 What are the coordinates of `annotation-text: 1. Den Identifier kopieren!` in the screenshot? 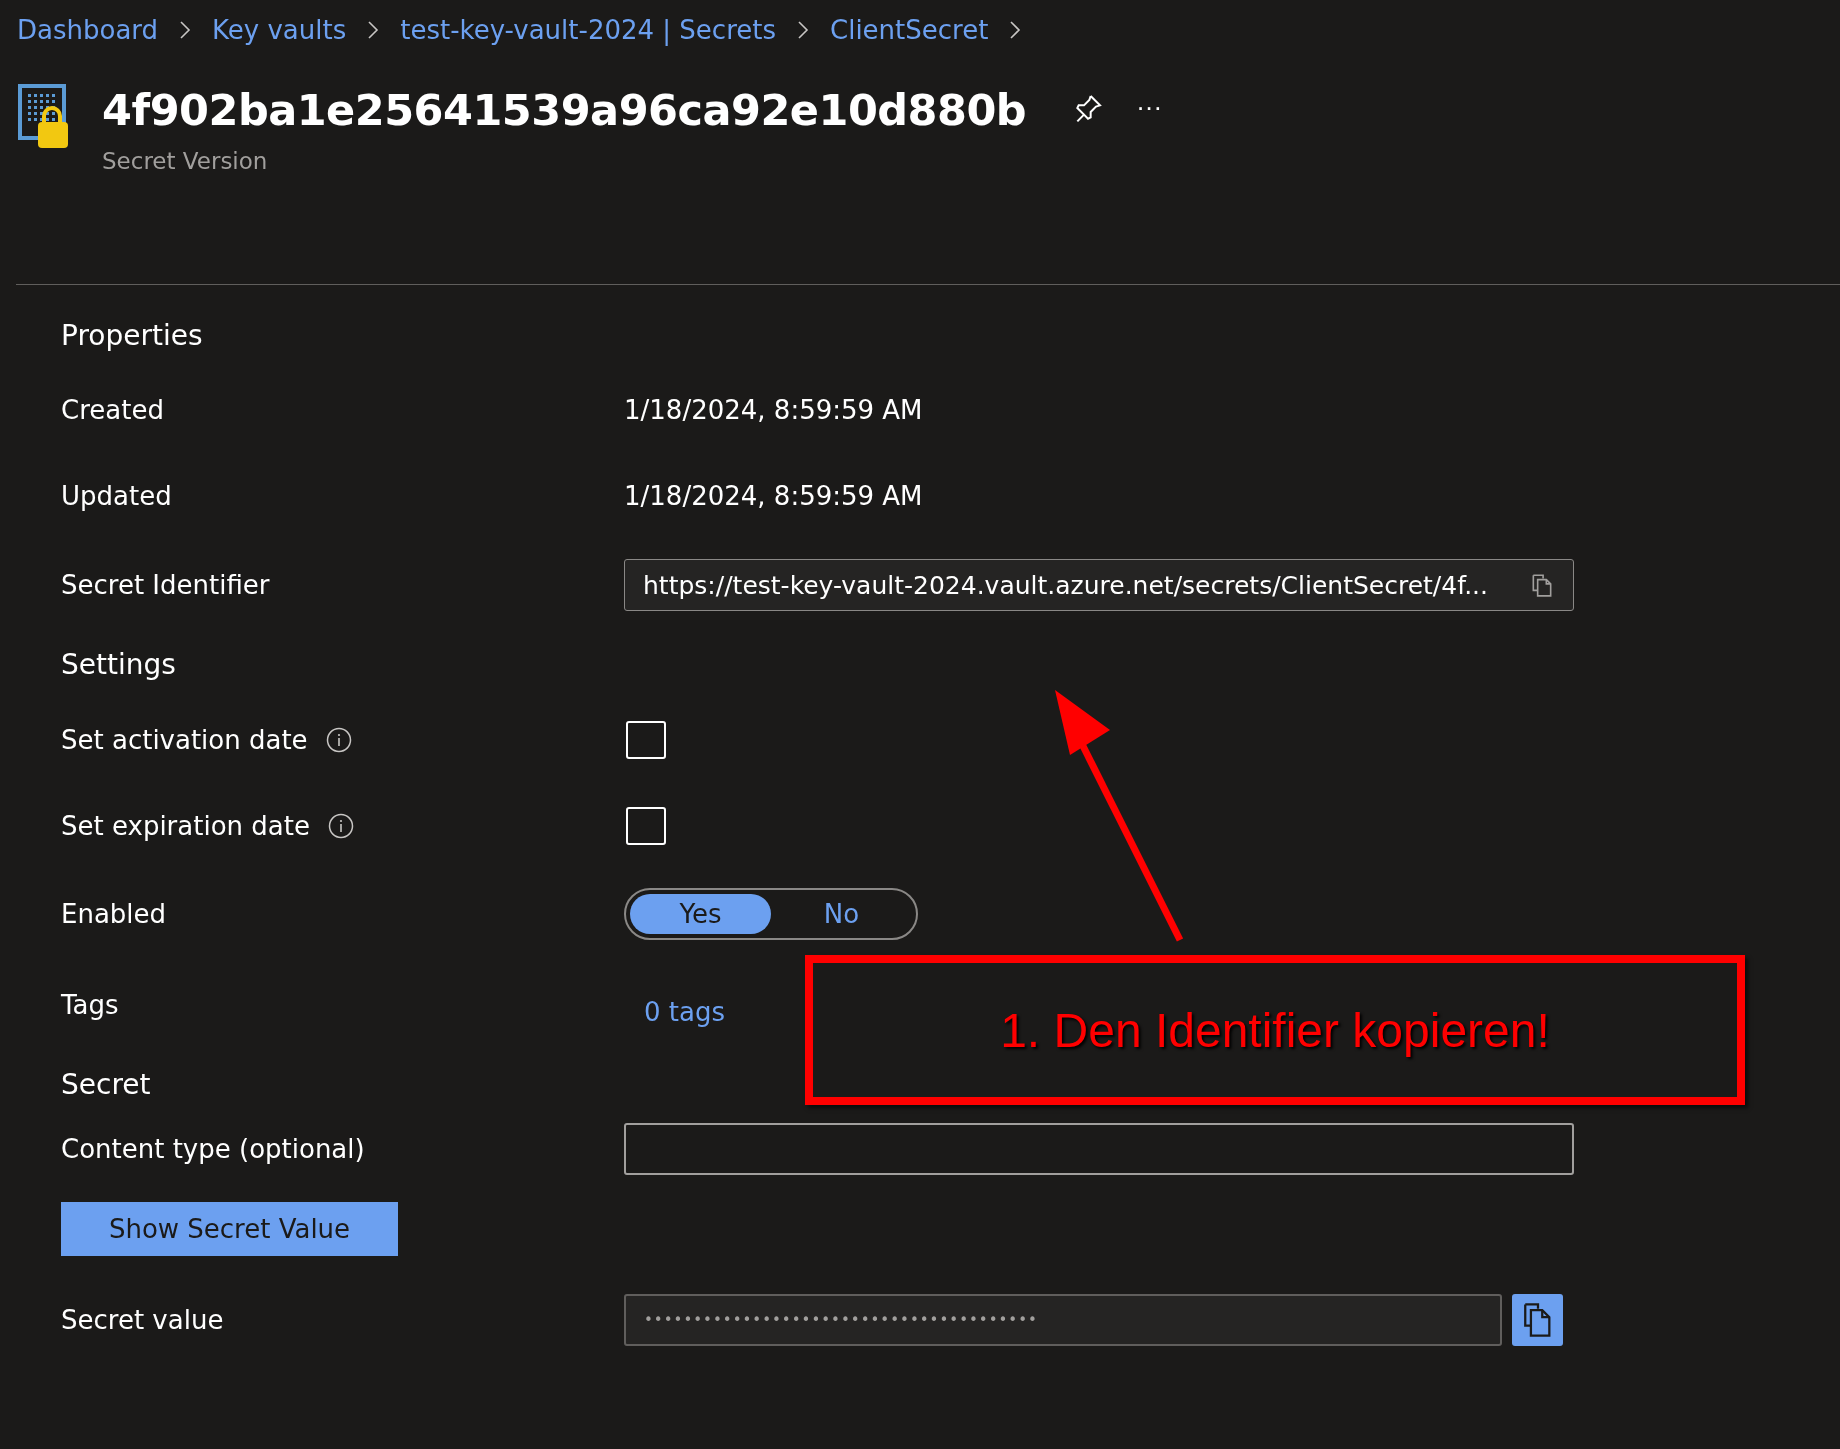 It's located at (1275, 1030).